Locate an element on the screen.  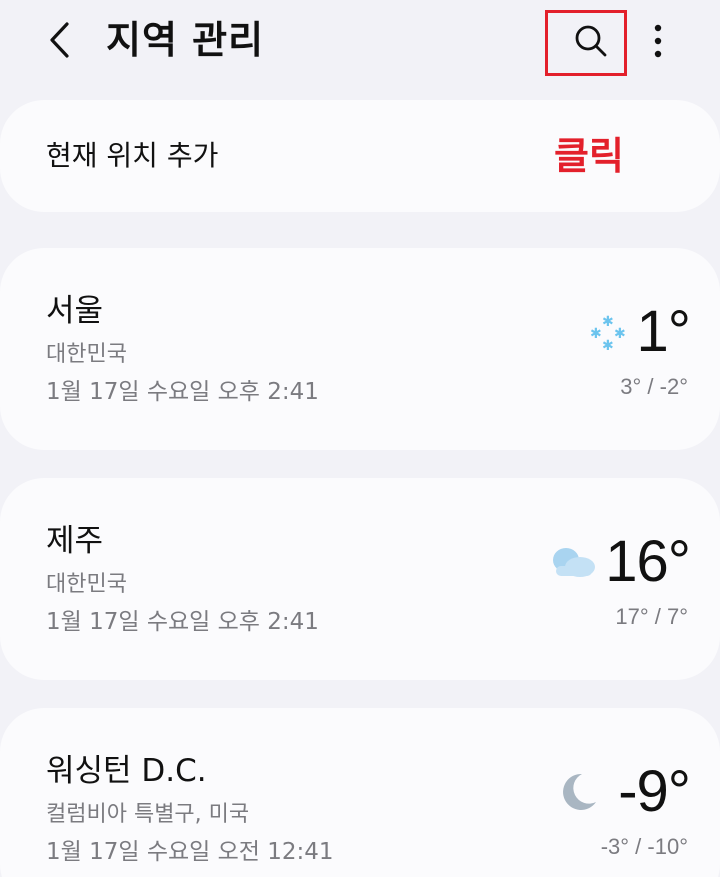
location-temperature: 1° is located at coordinates (663, 331).